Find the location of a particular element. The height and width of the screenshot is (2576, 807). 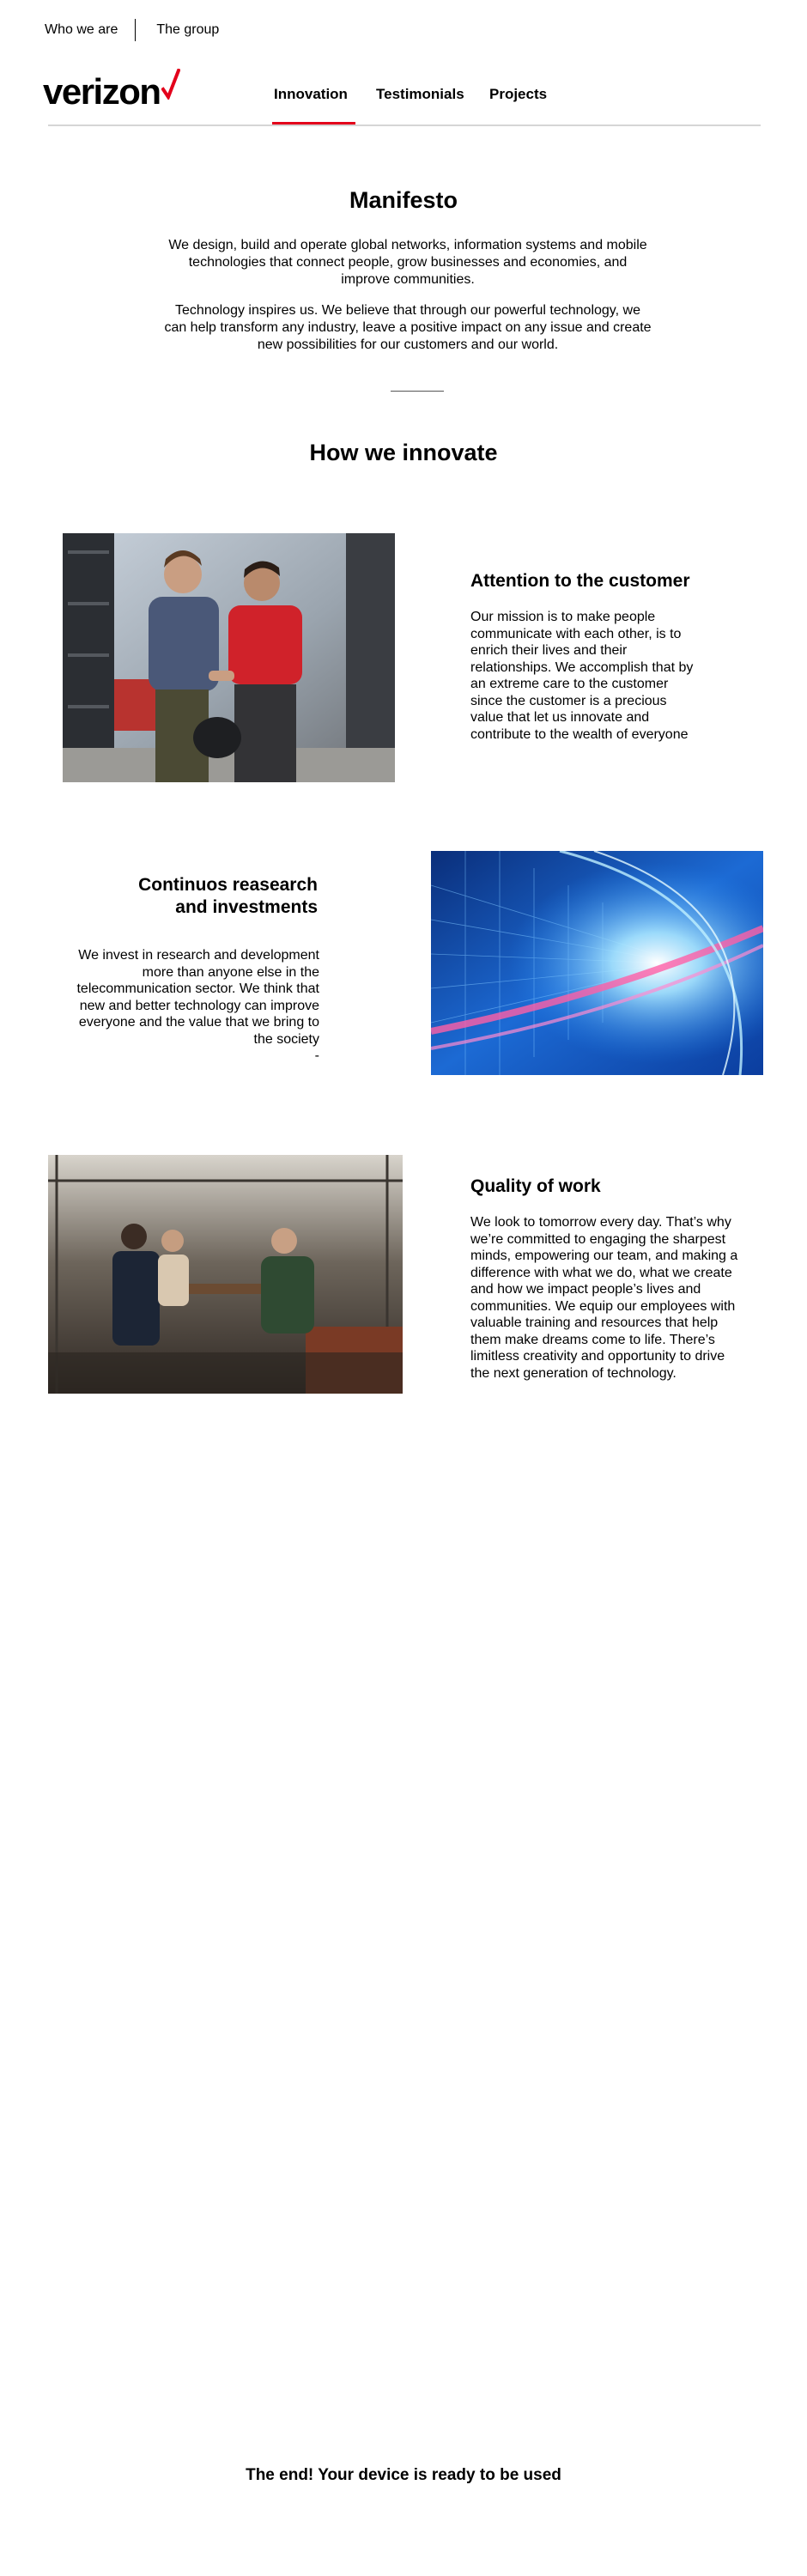

tab-innovation: Innovation is located at coordinates (313, 106).